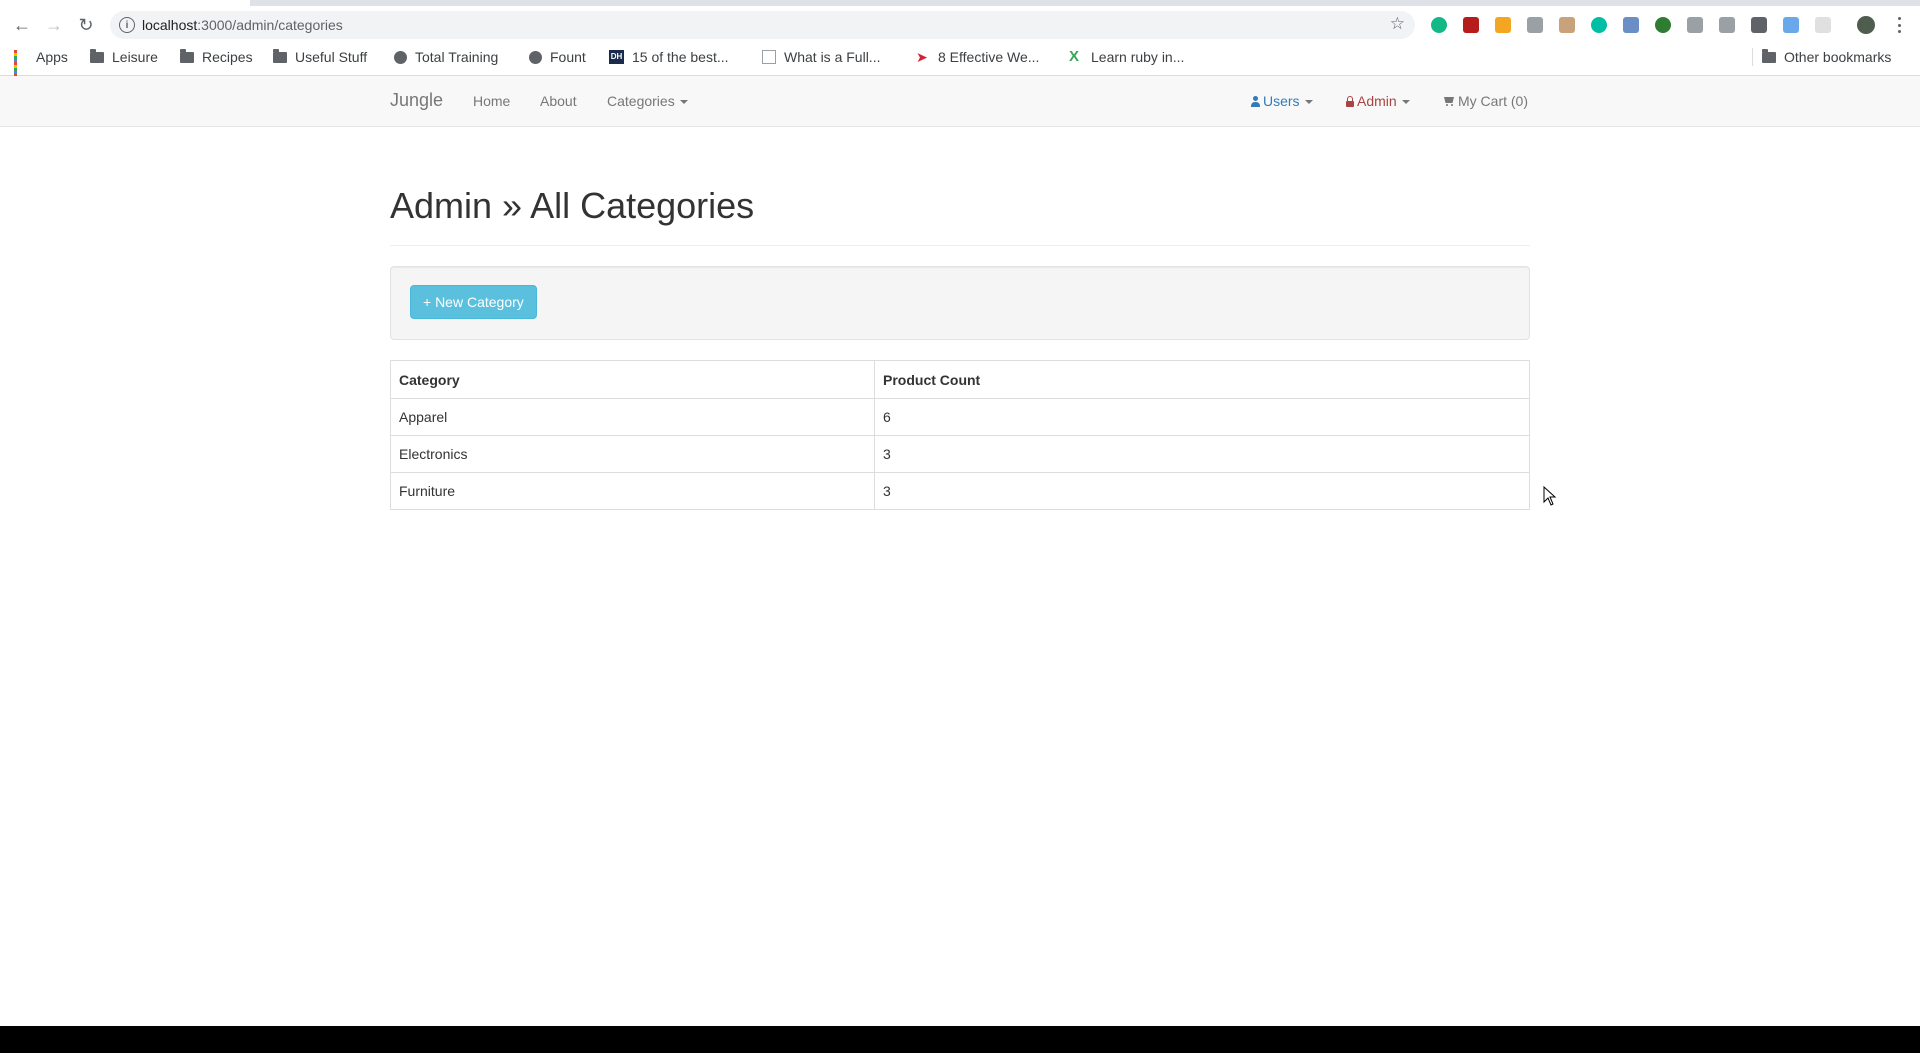 This screenshot has width=1920, height=1053. Describe the element at coordinates (762, 25) in the screenshot. I see `address-bar: i localhost:3000/admin/categories ☆` at that location.